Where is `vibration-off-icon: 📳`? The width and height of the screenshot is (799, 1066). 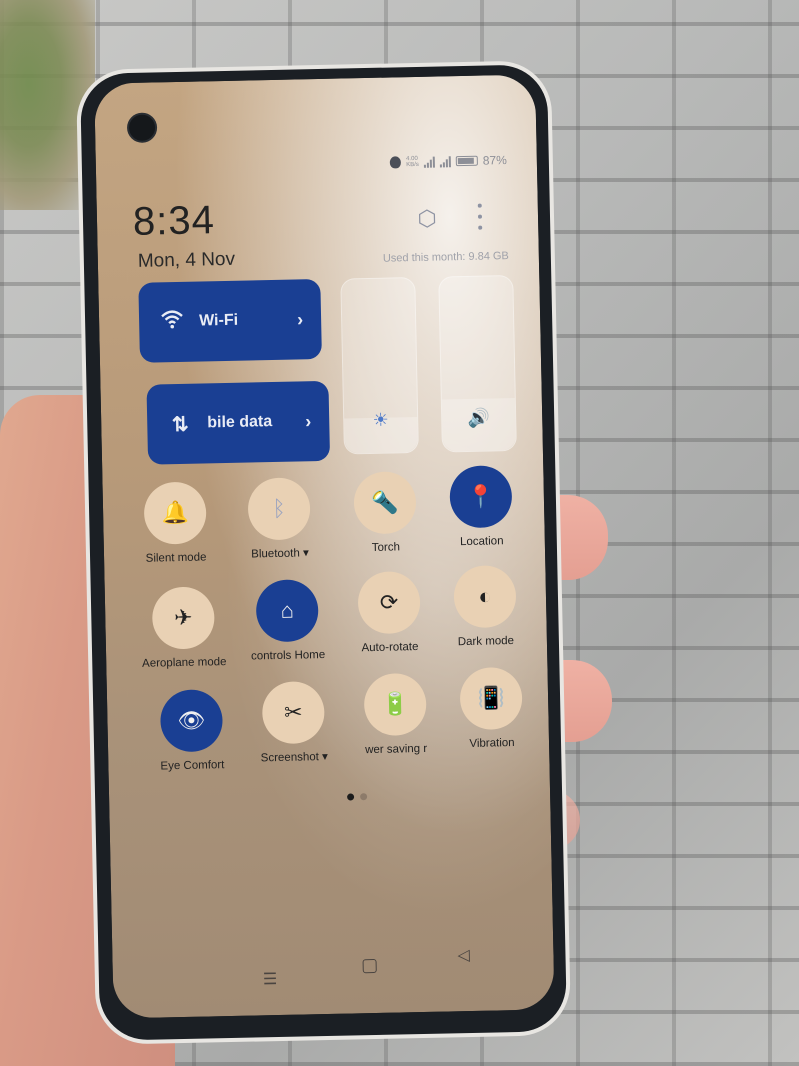 vibration-off-icon: 📳 is located at coordinates (491, 698).